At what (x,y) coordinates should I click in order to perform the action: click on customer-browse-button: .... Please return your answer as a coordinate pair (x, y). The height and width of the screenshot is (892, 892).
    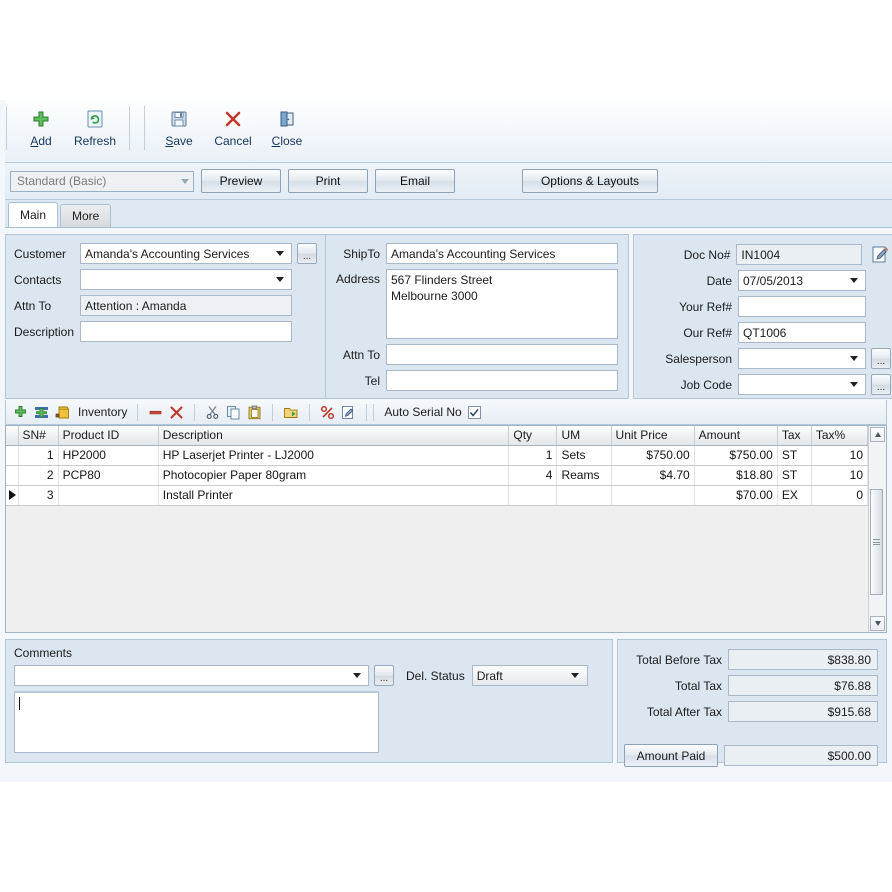
    Looking at the image, I should click on (307, 253).